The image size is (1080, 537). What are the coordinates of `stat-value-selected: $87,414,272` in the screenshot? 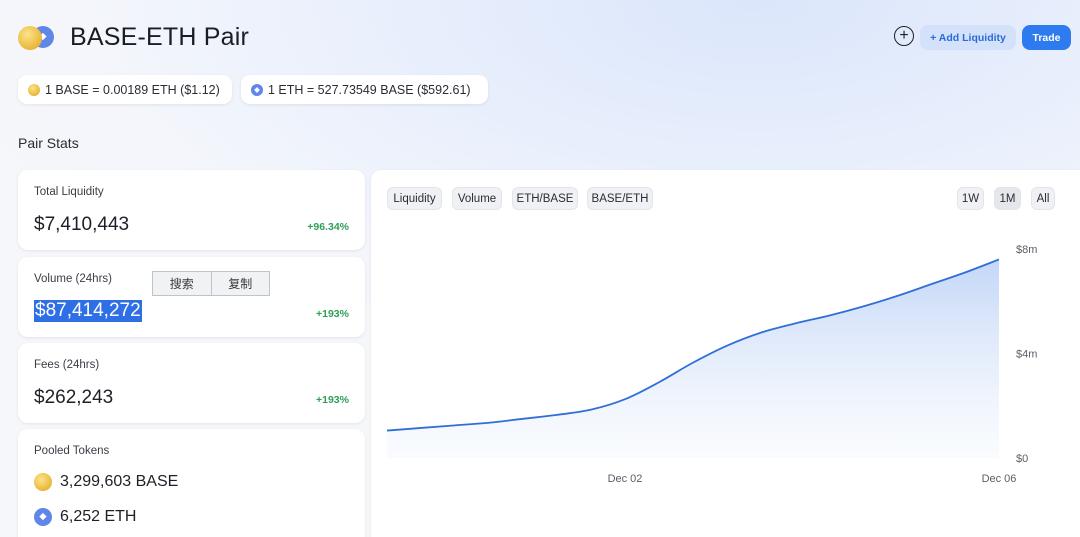 It's located at (88, 311).